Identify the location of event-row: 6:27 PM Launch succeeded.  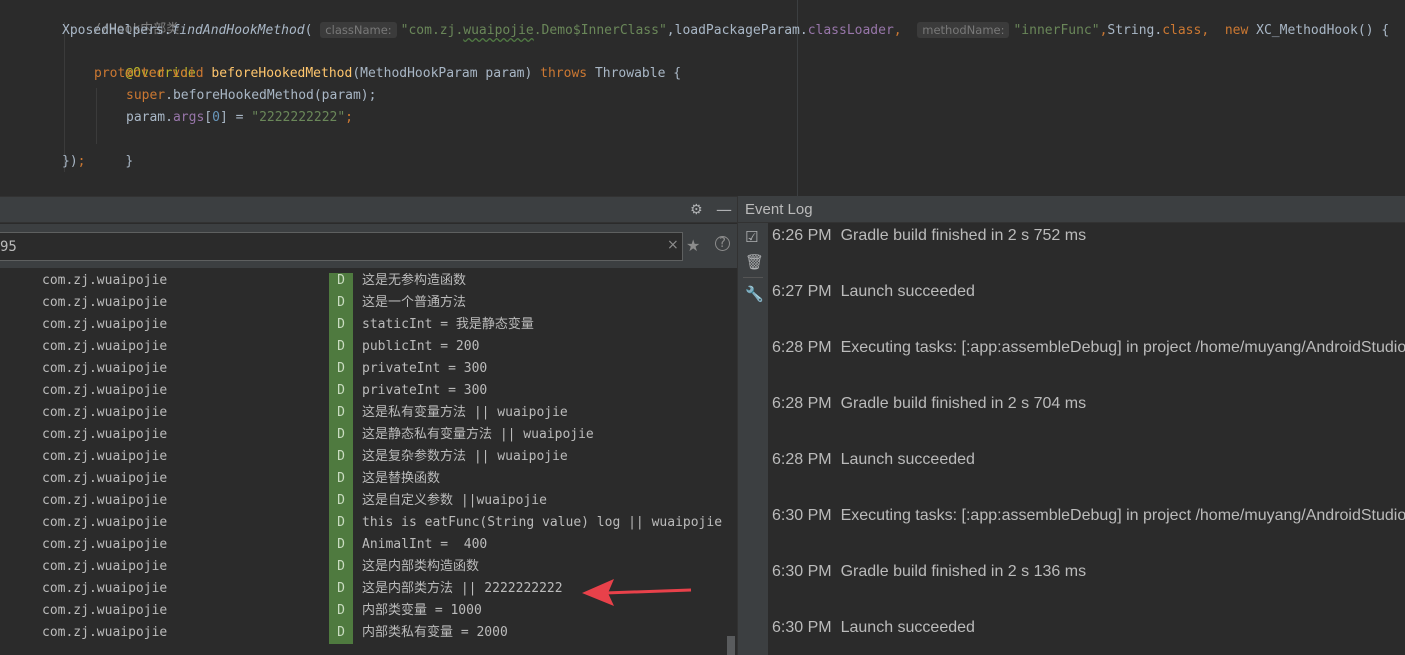
(873, 292).